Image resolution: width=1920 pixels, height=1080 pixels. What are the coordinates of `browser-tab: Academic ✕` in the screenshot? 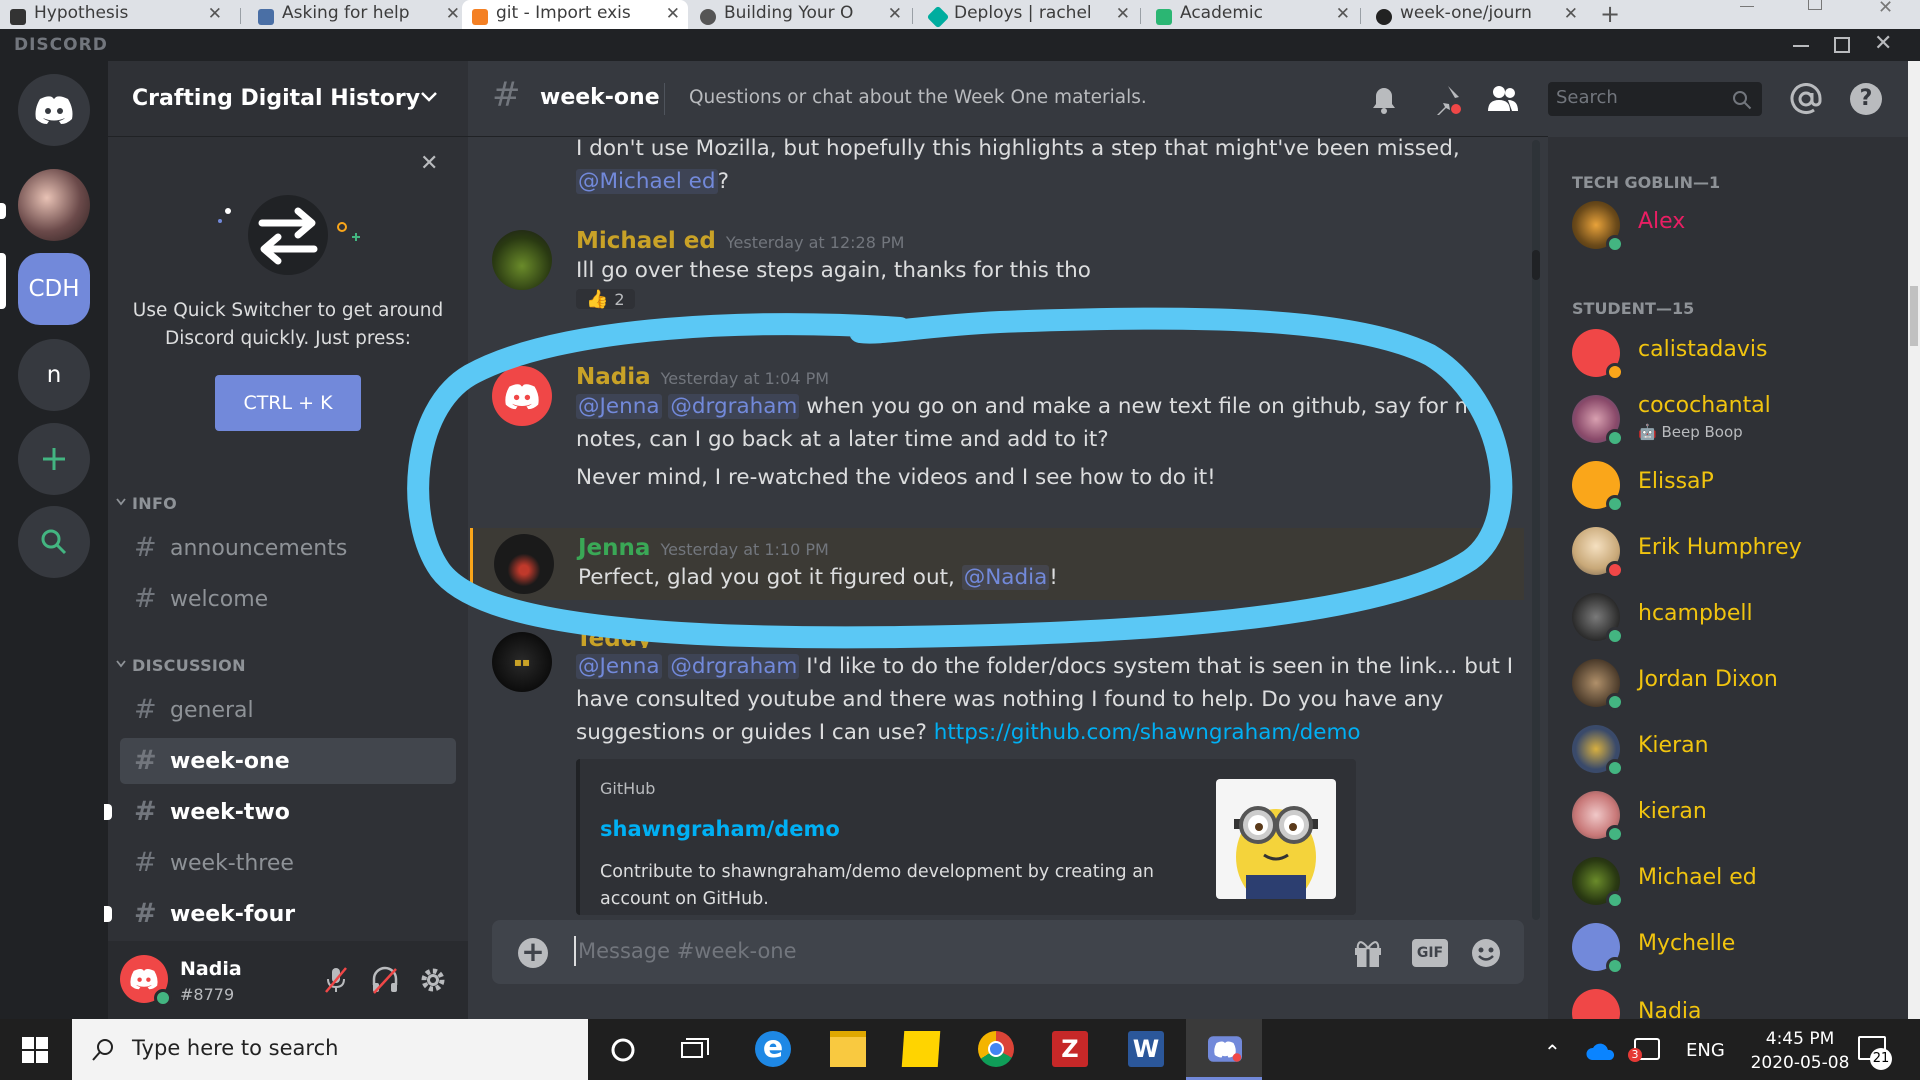 It's located at (1252, 14).